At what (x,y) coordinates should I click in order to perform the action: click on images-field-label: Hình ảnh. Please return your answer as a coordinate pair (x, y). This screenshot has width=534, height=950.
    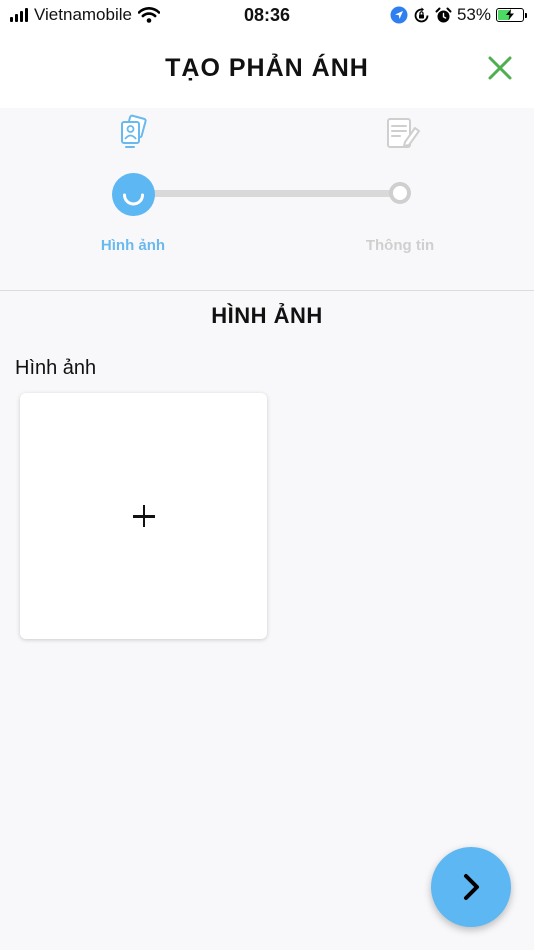
    Looking at the image, I should click on (56, 368).